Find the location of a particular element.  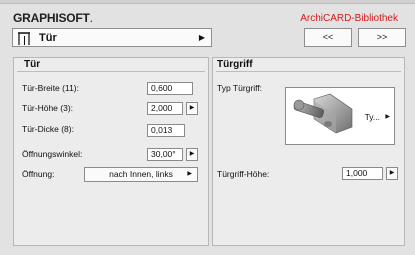

door-height-arrow-button: ▶ is located at coordinates (192, 108).